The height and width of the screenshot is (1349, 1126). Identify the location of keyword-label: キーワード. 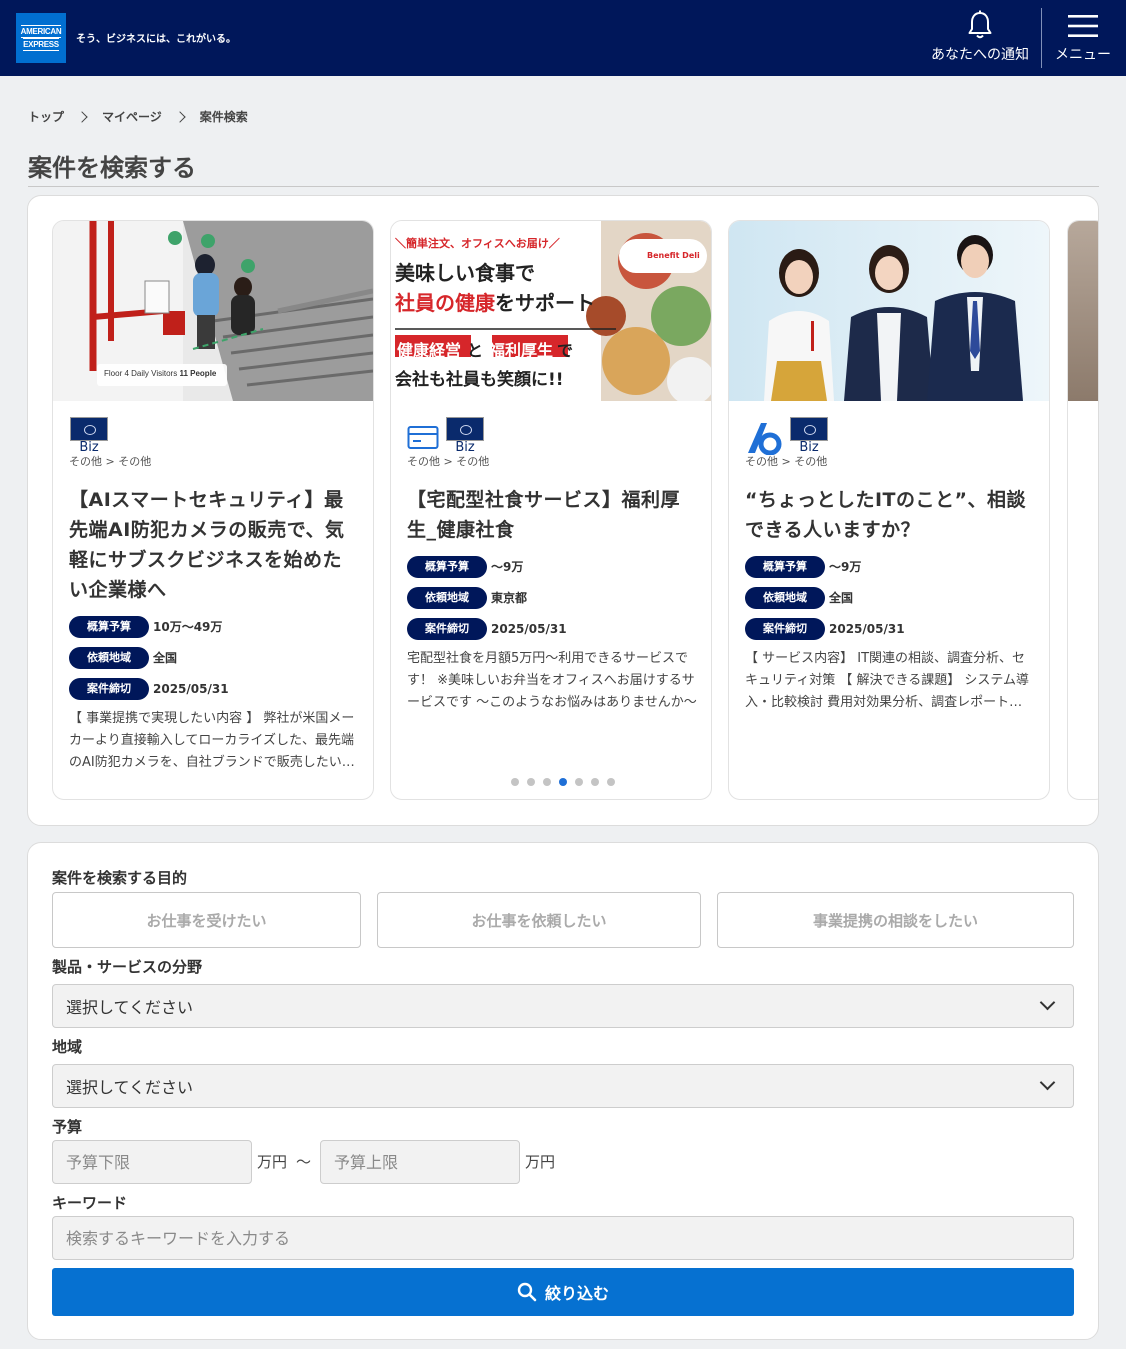
(90, 1203).